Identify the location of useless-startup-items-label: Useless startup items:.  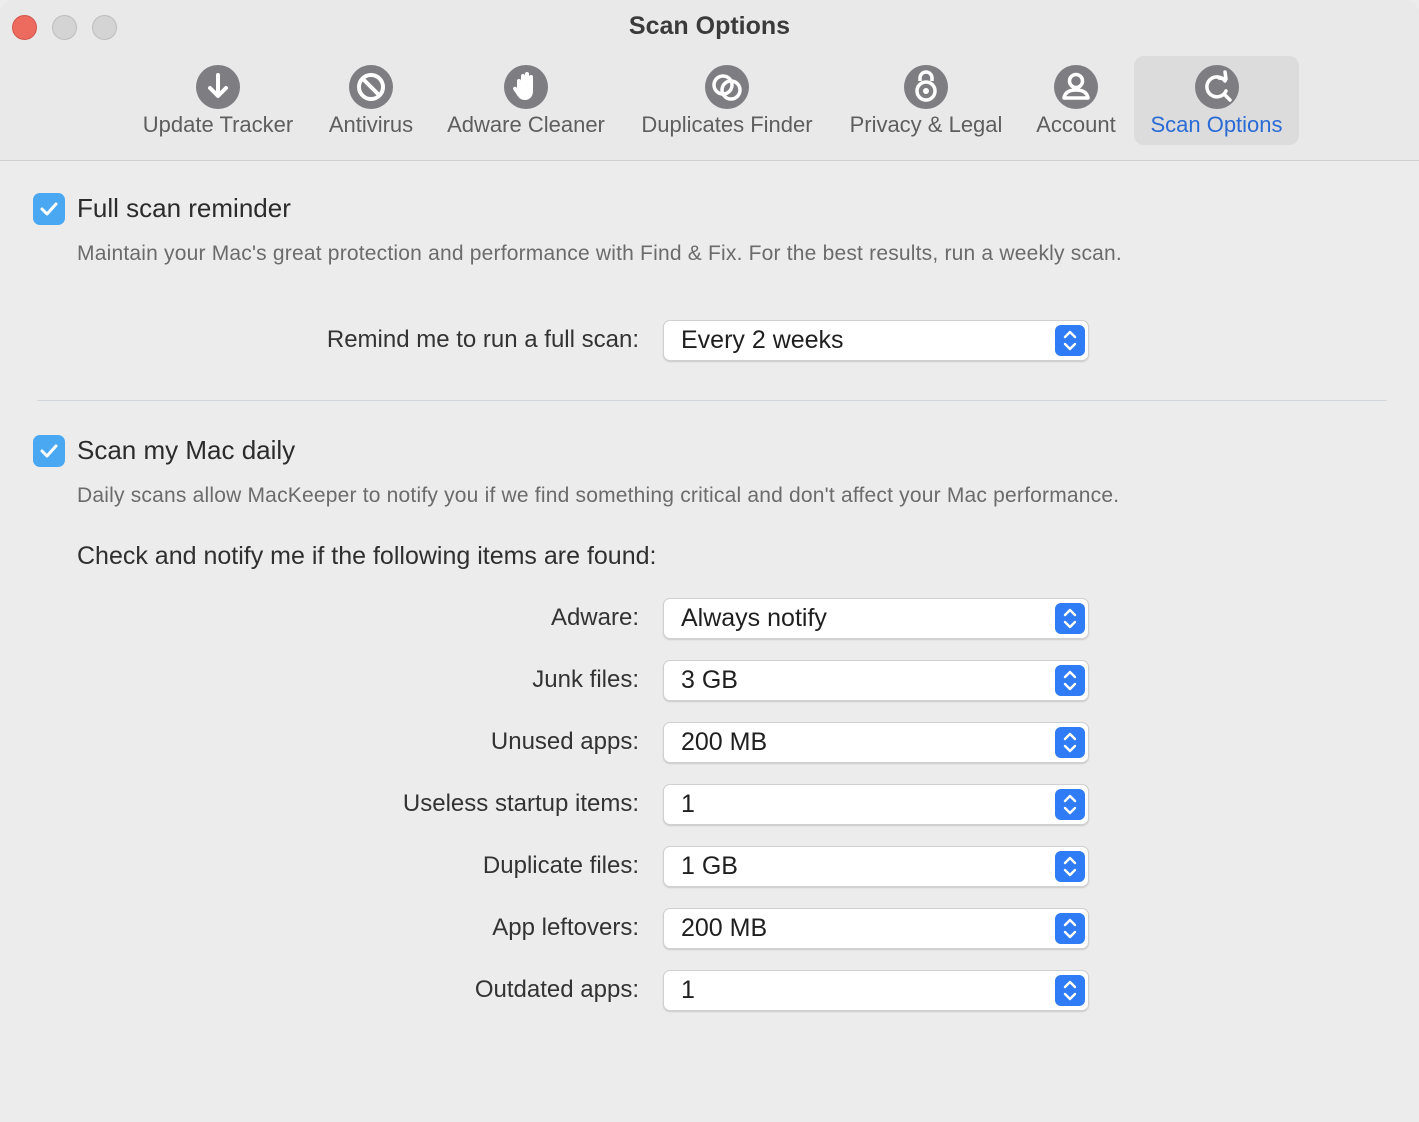
(520, 803).